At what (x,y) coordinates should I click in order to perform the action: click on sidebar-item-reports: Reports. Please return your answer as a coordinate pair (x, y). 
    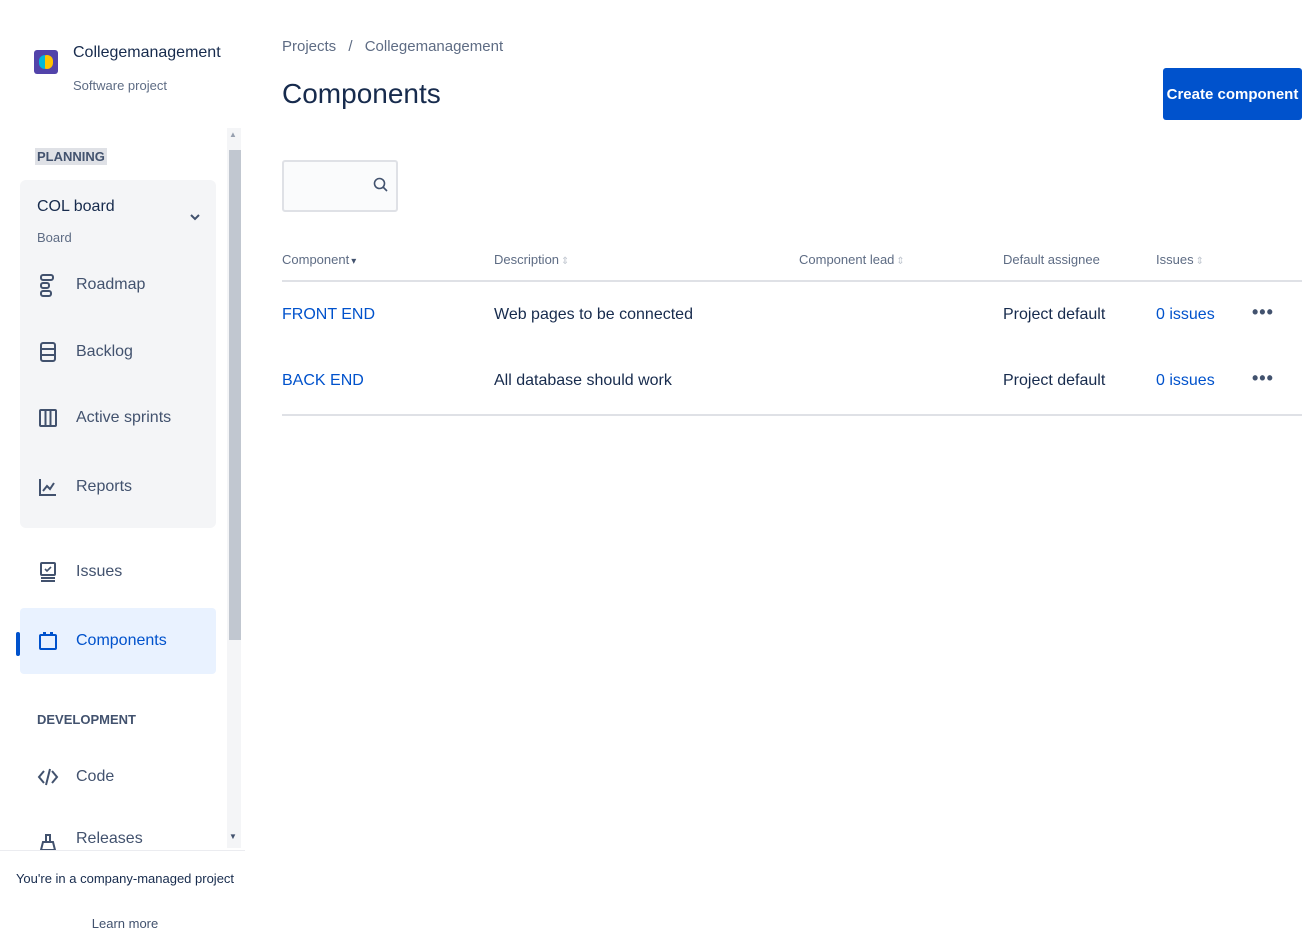
    Looking at the image, I should click on (118, 487).